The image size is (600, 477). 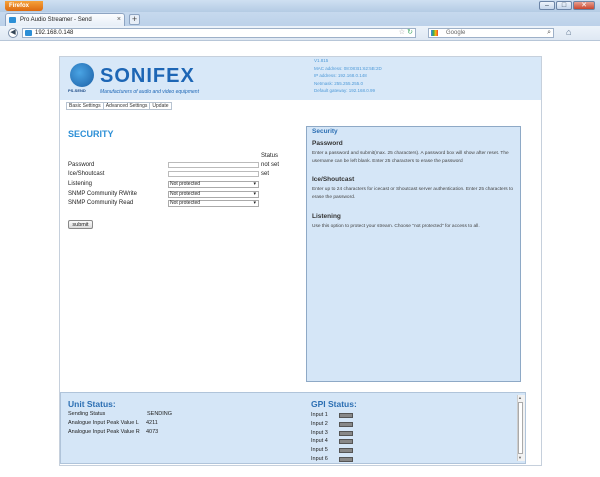 I want to click on firmware-version: V1.815, so click(x=321, y=60).